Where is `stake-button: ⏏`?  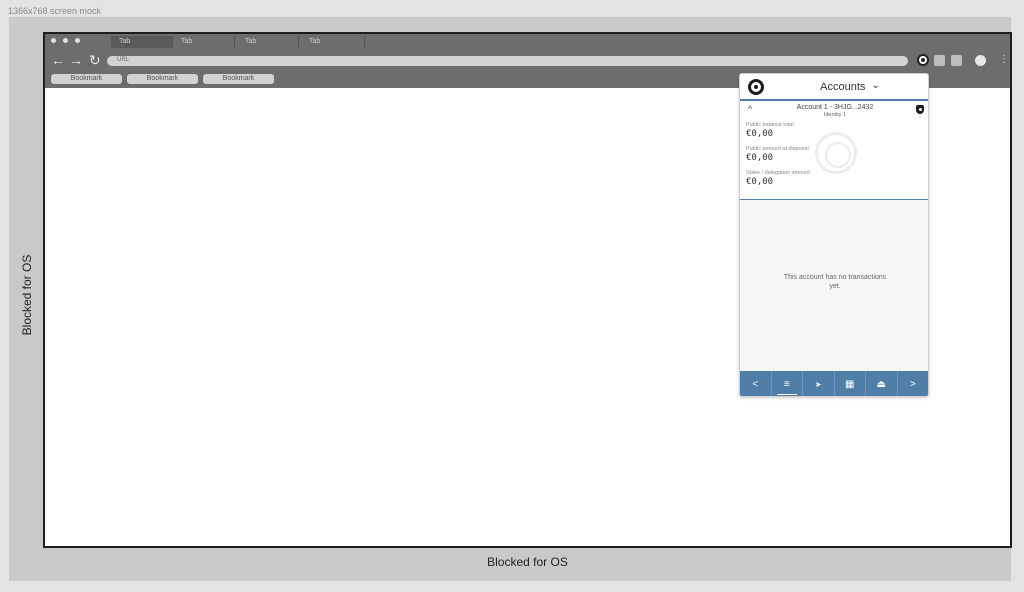 stake-button: ⏏ is located at coordinates (882, 383).